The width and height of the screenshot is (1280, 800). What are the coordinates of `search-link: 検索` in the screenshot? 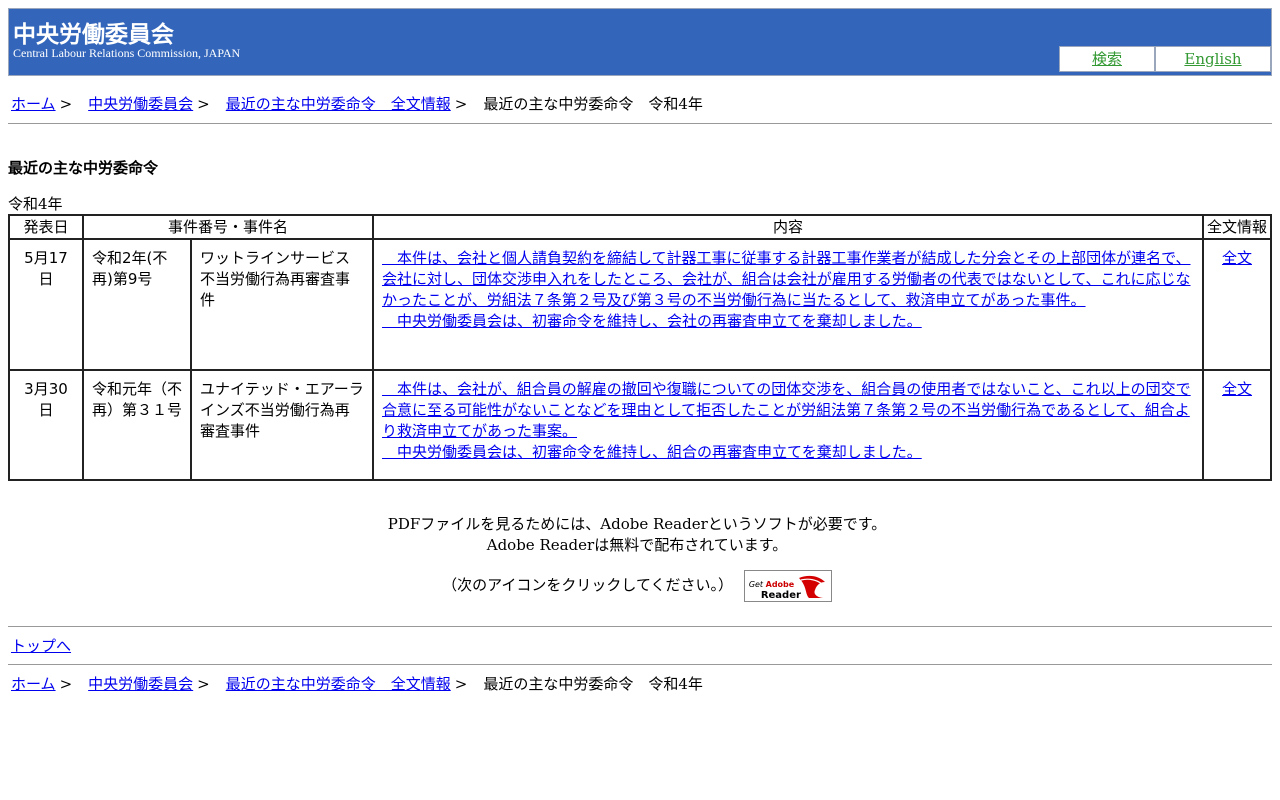 It's located at (1107, 59).